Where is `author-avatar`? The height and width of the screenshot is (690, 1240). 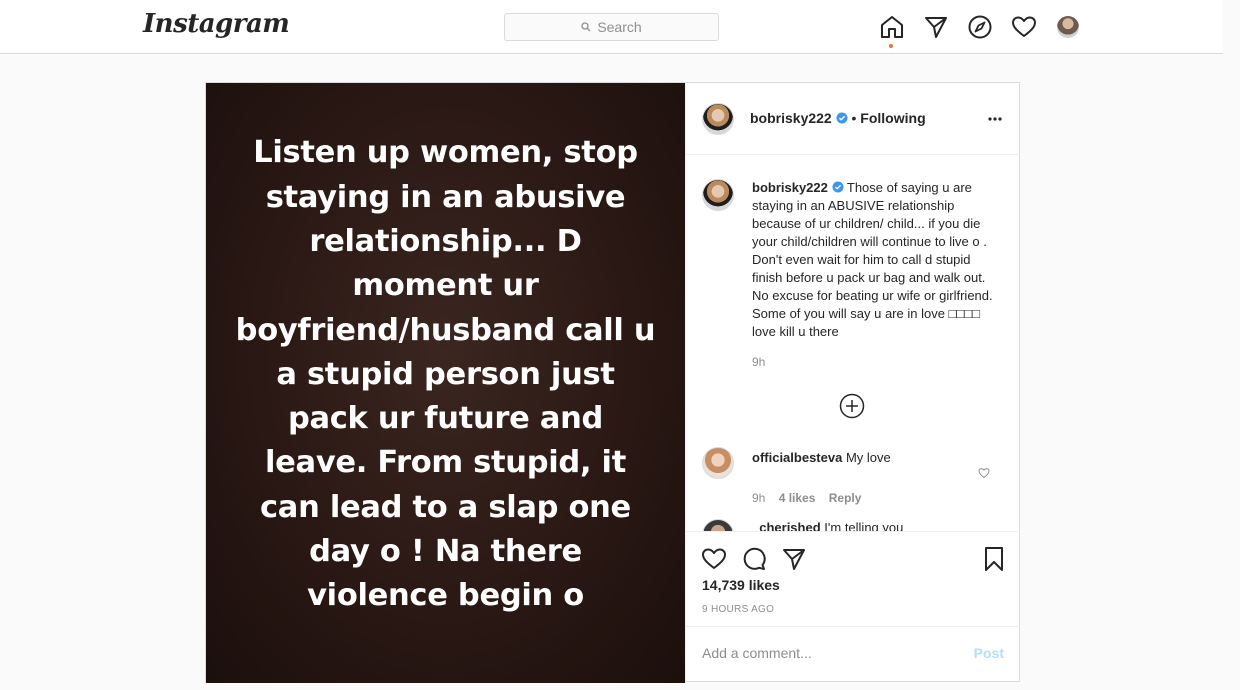
author-avatar is located at coordinates (718, 119).